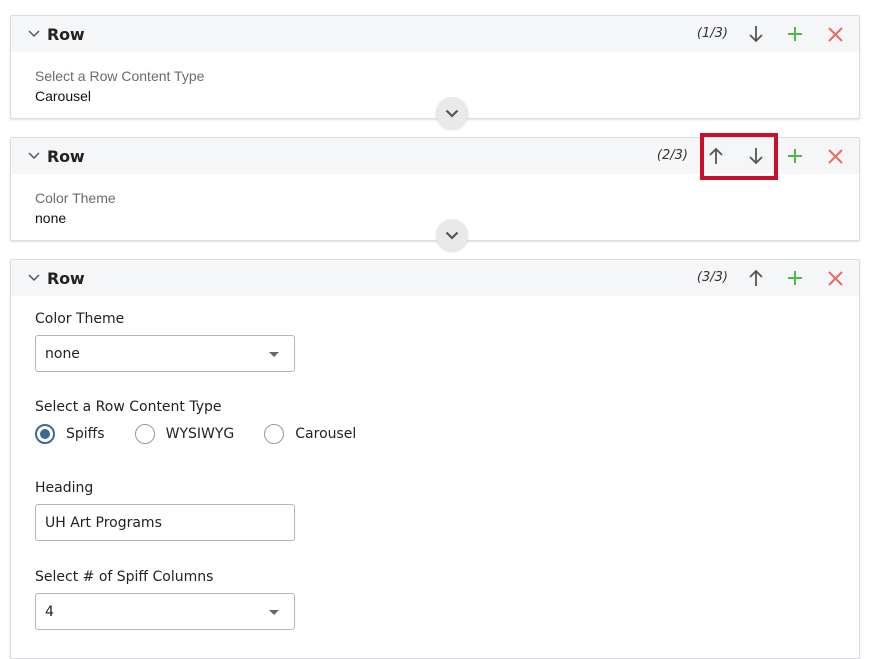 This screenshot has height=659, width=875. I want to click on summary-value: Carousel, so click(63, 96).